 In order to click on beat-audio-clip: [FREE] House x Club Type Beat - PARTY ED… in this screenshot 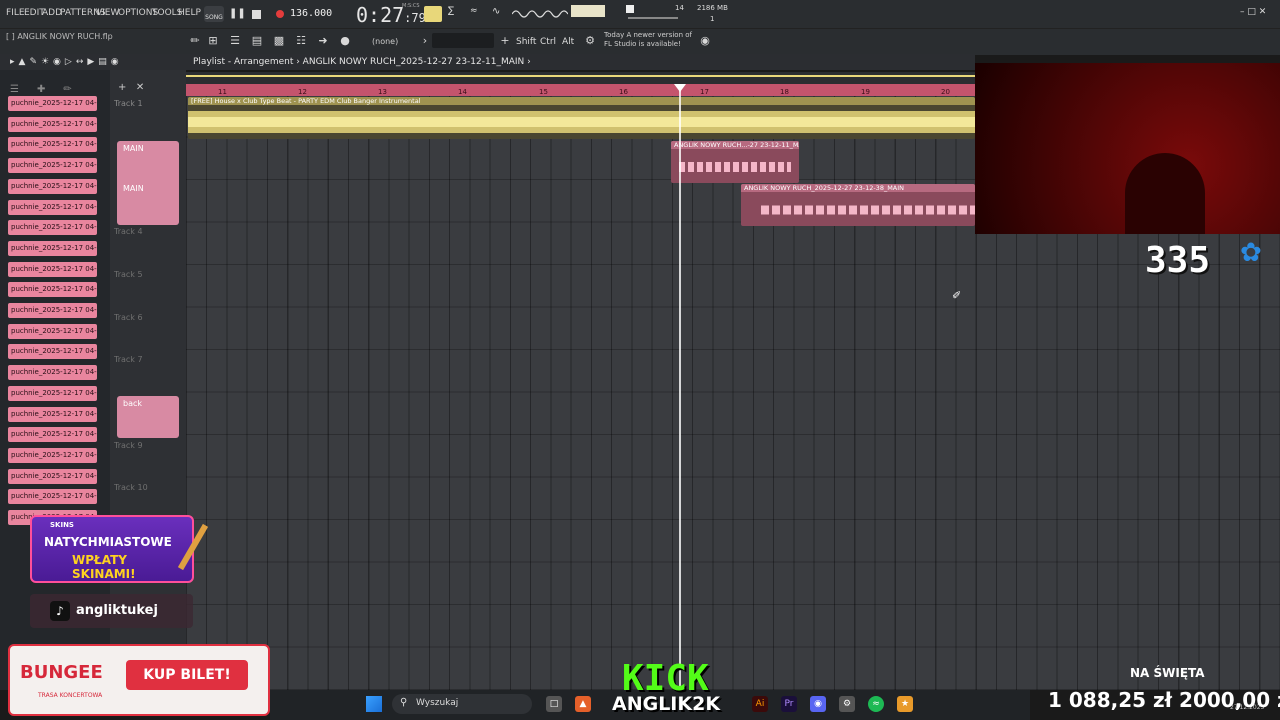, I will do `click(581, 118)`.